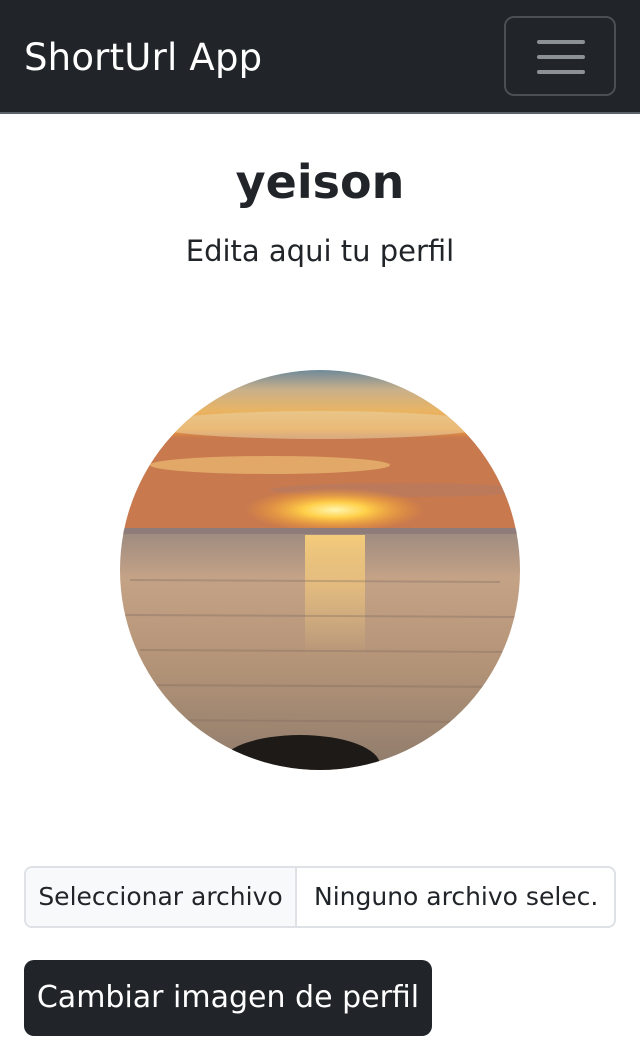 The height and width of the screenshot is (1040, 640). Describe the element at coordinates (161, 897) in the screenshot. I see `choose-file-button: Seleccionar archivo` at that location.